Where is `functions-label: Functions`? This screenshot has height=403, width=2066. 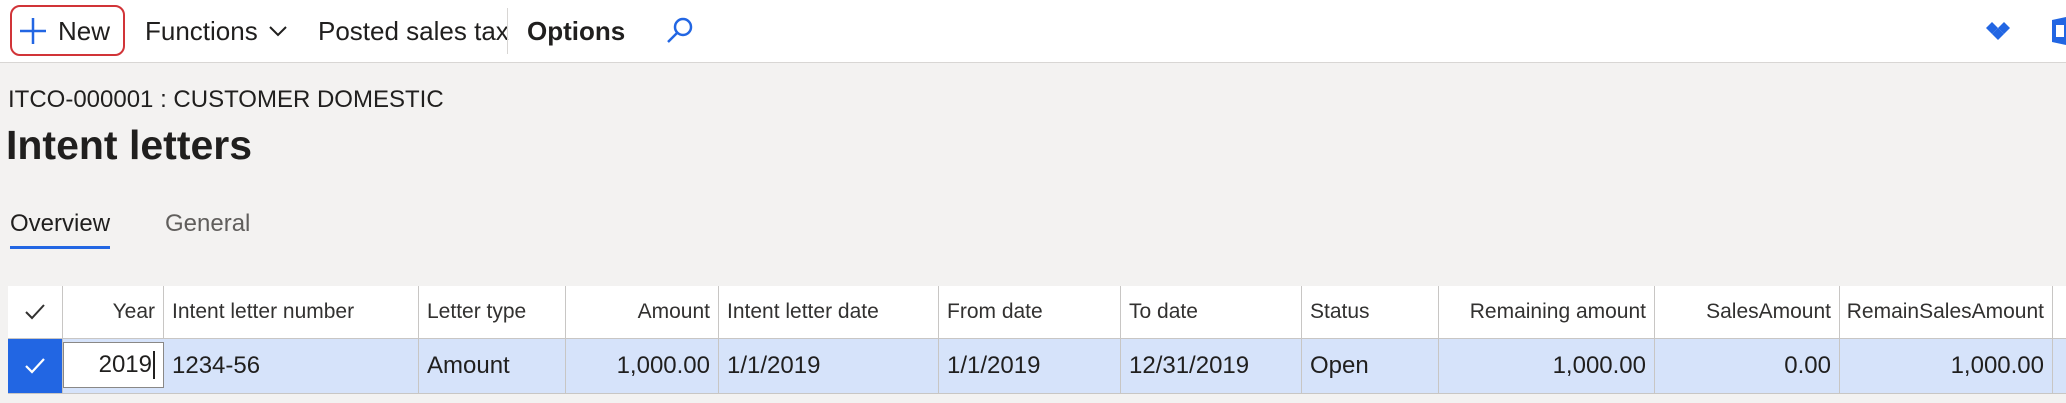
functions-label: Functions is located at coordinates (201, 30).